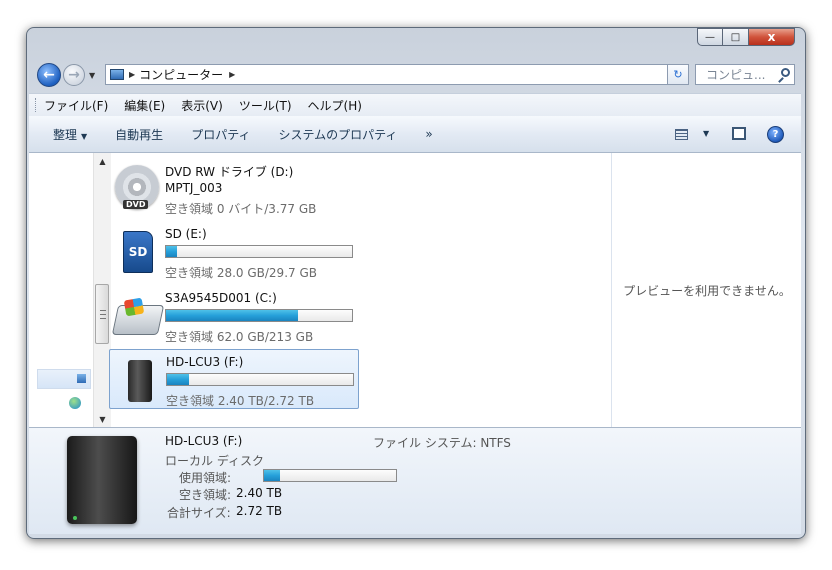 The height and width of the screenshot is (570, 832). What do you see at coordinates (229, 172) in the screenshot?
I see `drive-name: DVD RW ドライブ (D:)` at bounding box center [229, 172].